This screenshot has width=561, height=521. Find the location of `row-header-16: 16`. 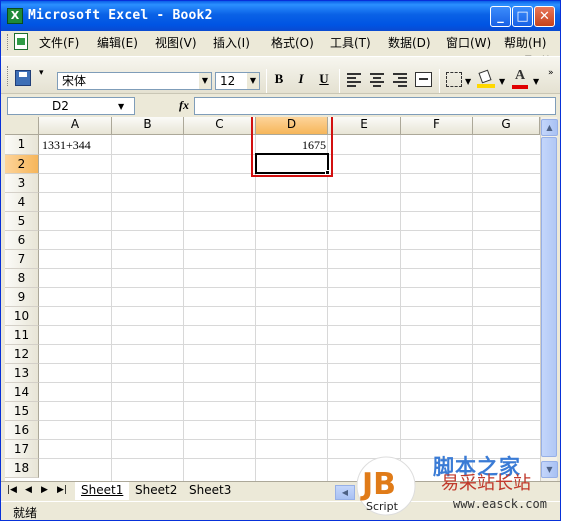

row-header-16: 16 is located at coordinates (22, 430).